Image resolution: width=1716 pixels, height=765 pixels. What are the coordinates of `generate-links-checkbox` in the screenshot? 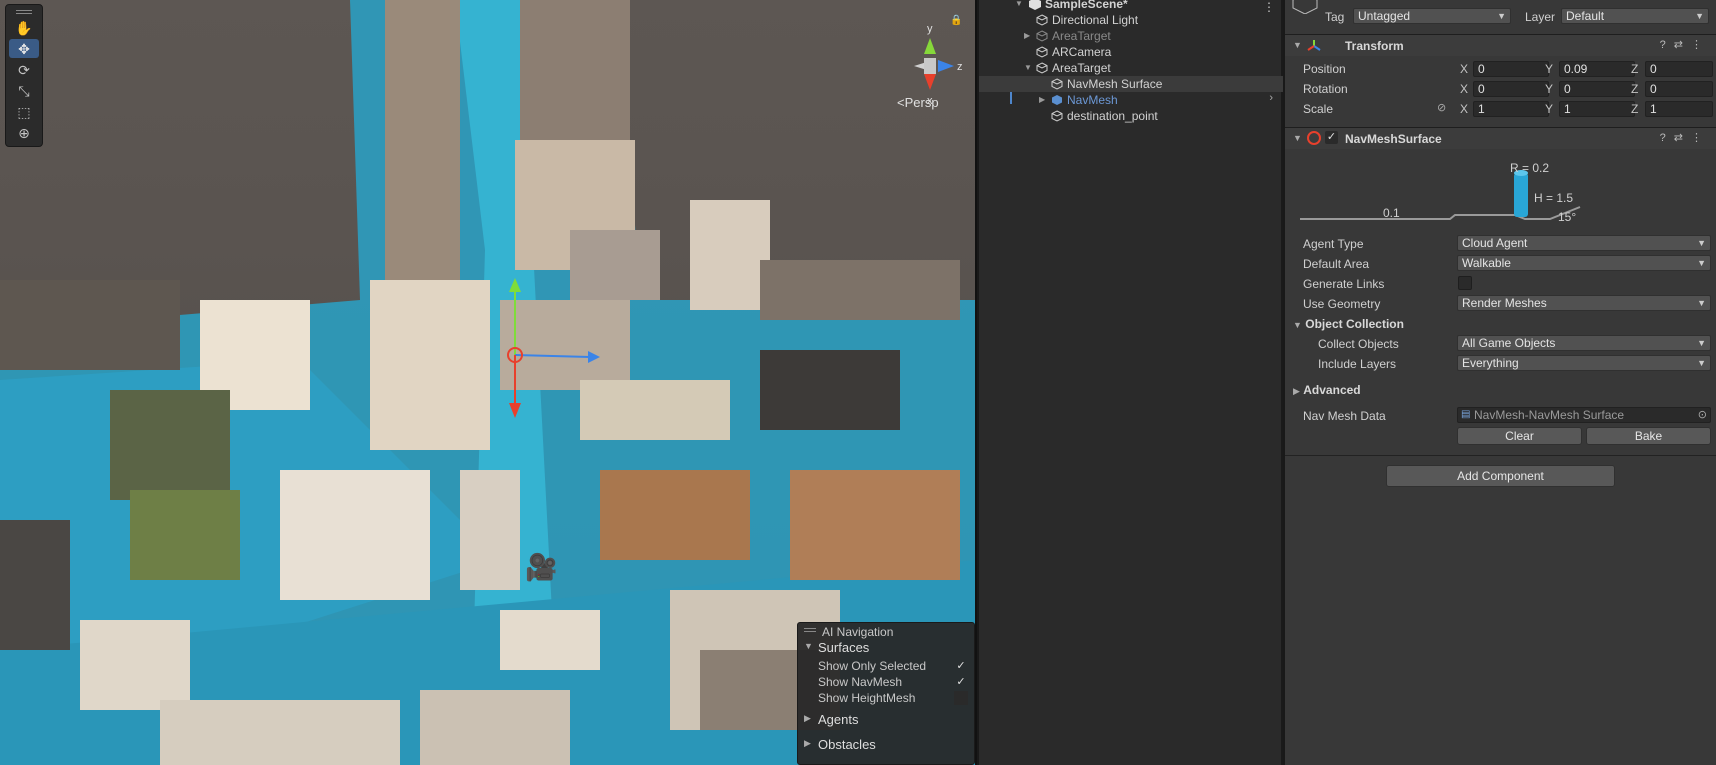 It's located at (1465, 283).